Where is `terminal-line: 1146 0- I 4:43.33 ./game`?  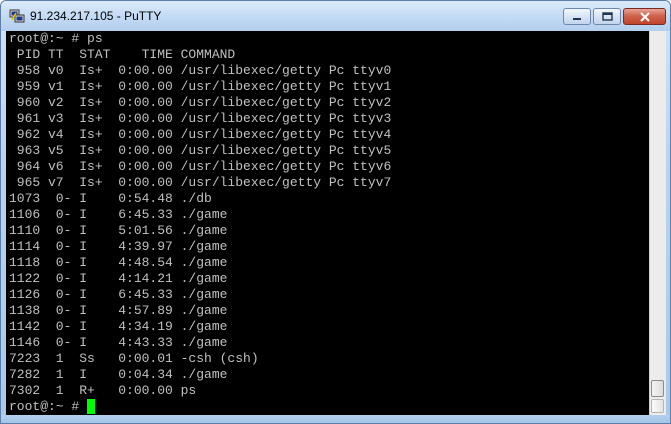
terminal-line: 1146 0- I 4:43.33 ./game is located at coordinates (118, 342).